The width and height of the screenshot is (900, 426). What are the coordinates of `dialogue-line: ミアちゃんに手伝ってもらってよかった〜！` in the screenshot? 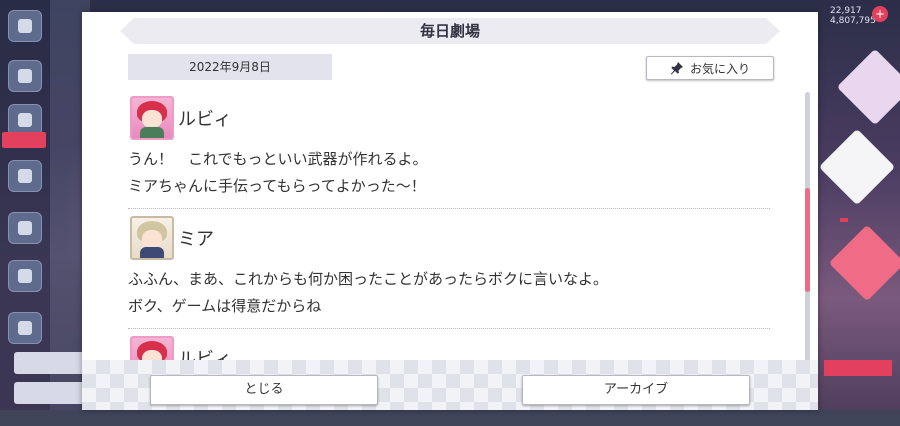 It's located at (277, 186).